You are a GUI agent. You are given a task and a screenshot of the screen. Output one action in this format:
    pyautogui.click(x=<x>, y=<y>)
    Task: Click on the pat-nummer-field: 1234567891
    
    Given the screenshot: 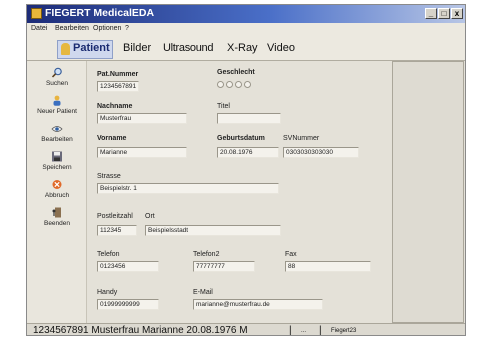 What is the action you would take?
    pyautogui.click(x=118, y=86)
    